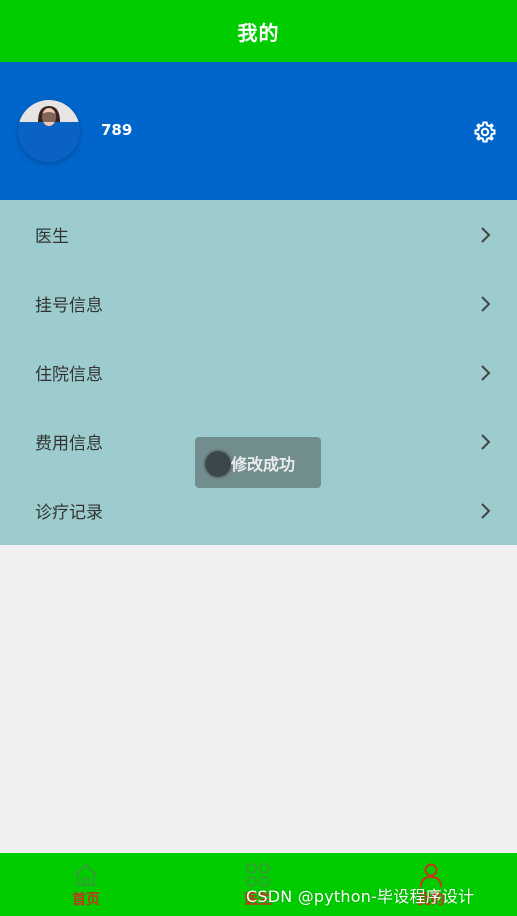  What do you see at coordinates (258, 234) in the screenshot?
I see `menu-item-doctor: 医生` at bounding box center [258, 234].